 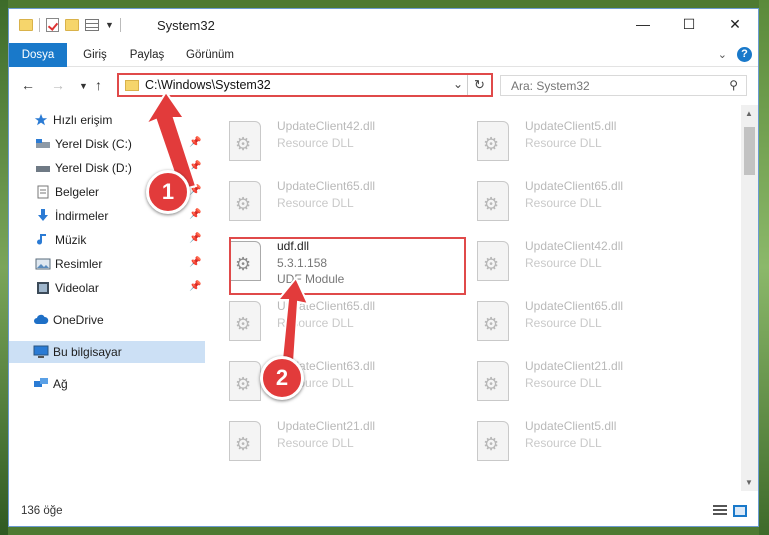 I want to click on annotation-marker-1: 1, so click(x=168, y=192).